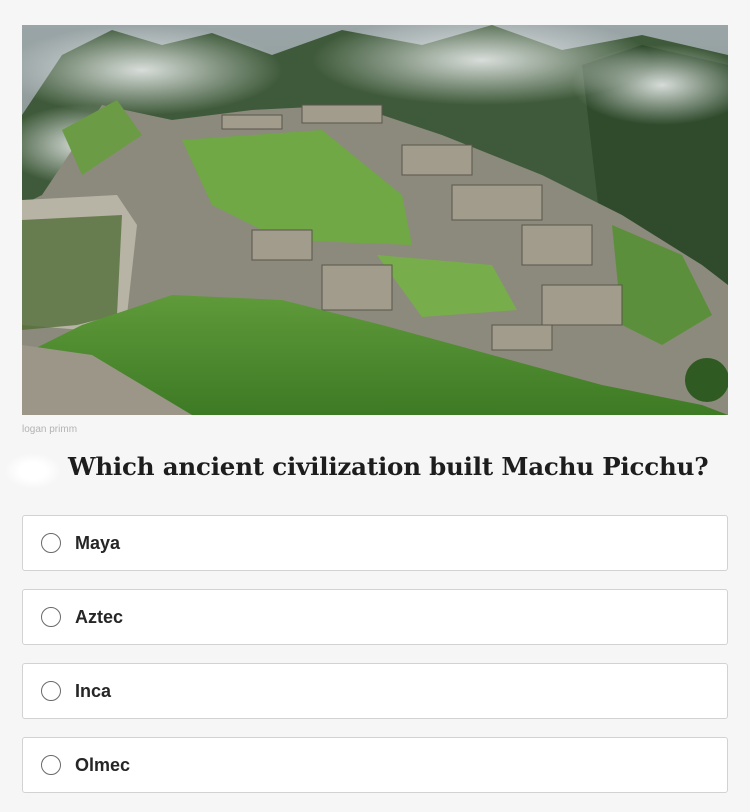  Describe the element at coordinates (50, 429) in the screenshot. I see `photo-credit: logan primm` at that location.